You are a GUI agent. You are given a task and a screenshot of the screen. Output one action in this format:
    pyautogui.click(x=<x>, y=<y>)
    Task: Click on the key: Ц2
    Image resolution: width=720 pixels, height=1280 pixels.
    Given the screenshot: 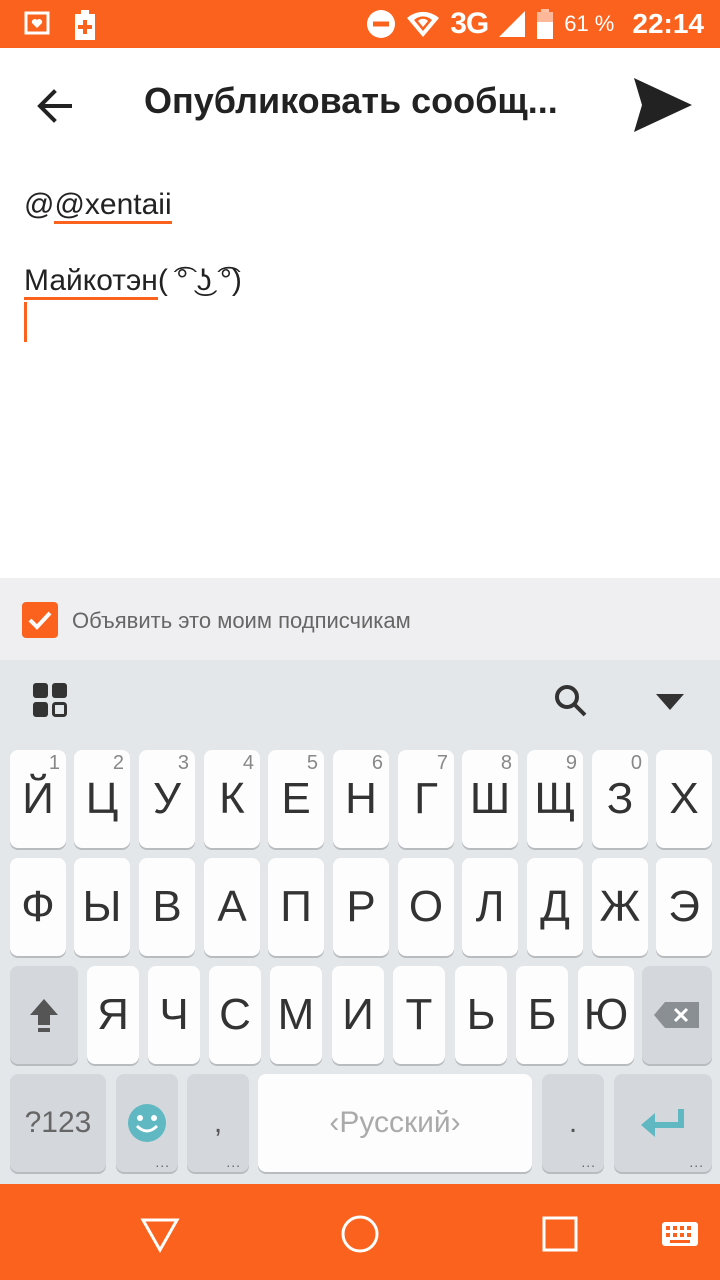 What is the action you would take?
    pyautogui.click(x=102, y=799)
    